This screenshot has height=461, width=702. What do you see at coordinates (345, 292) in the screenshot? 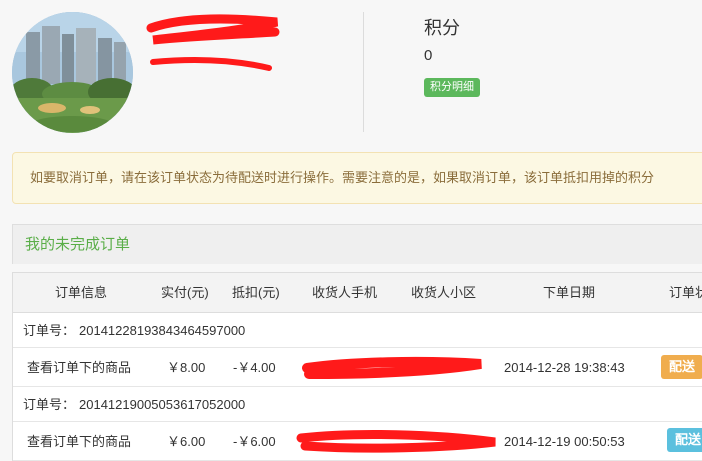
I see `header-phone: 收货人手机` at bounding box center [345, 292].